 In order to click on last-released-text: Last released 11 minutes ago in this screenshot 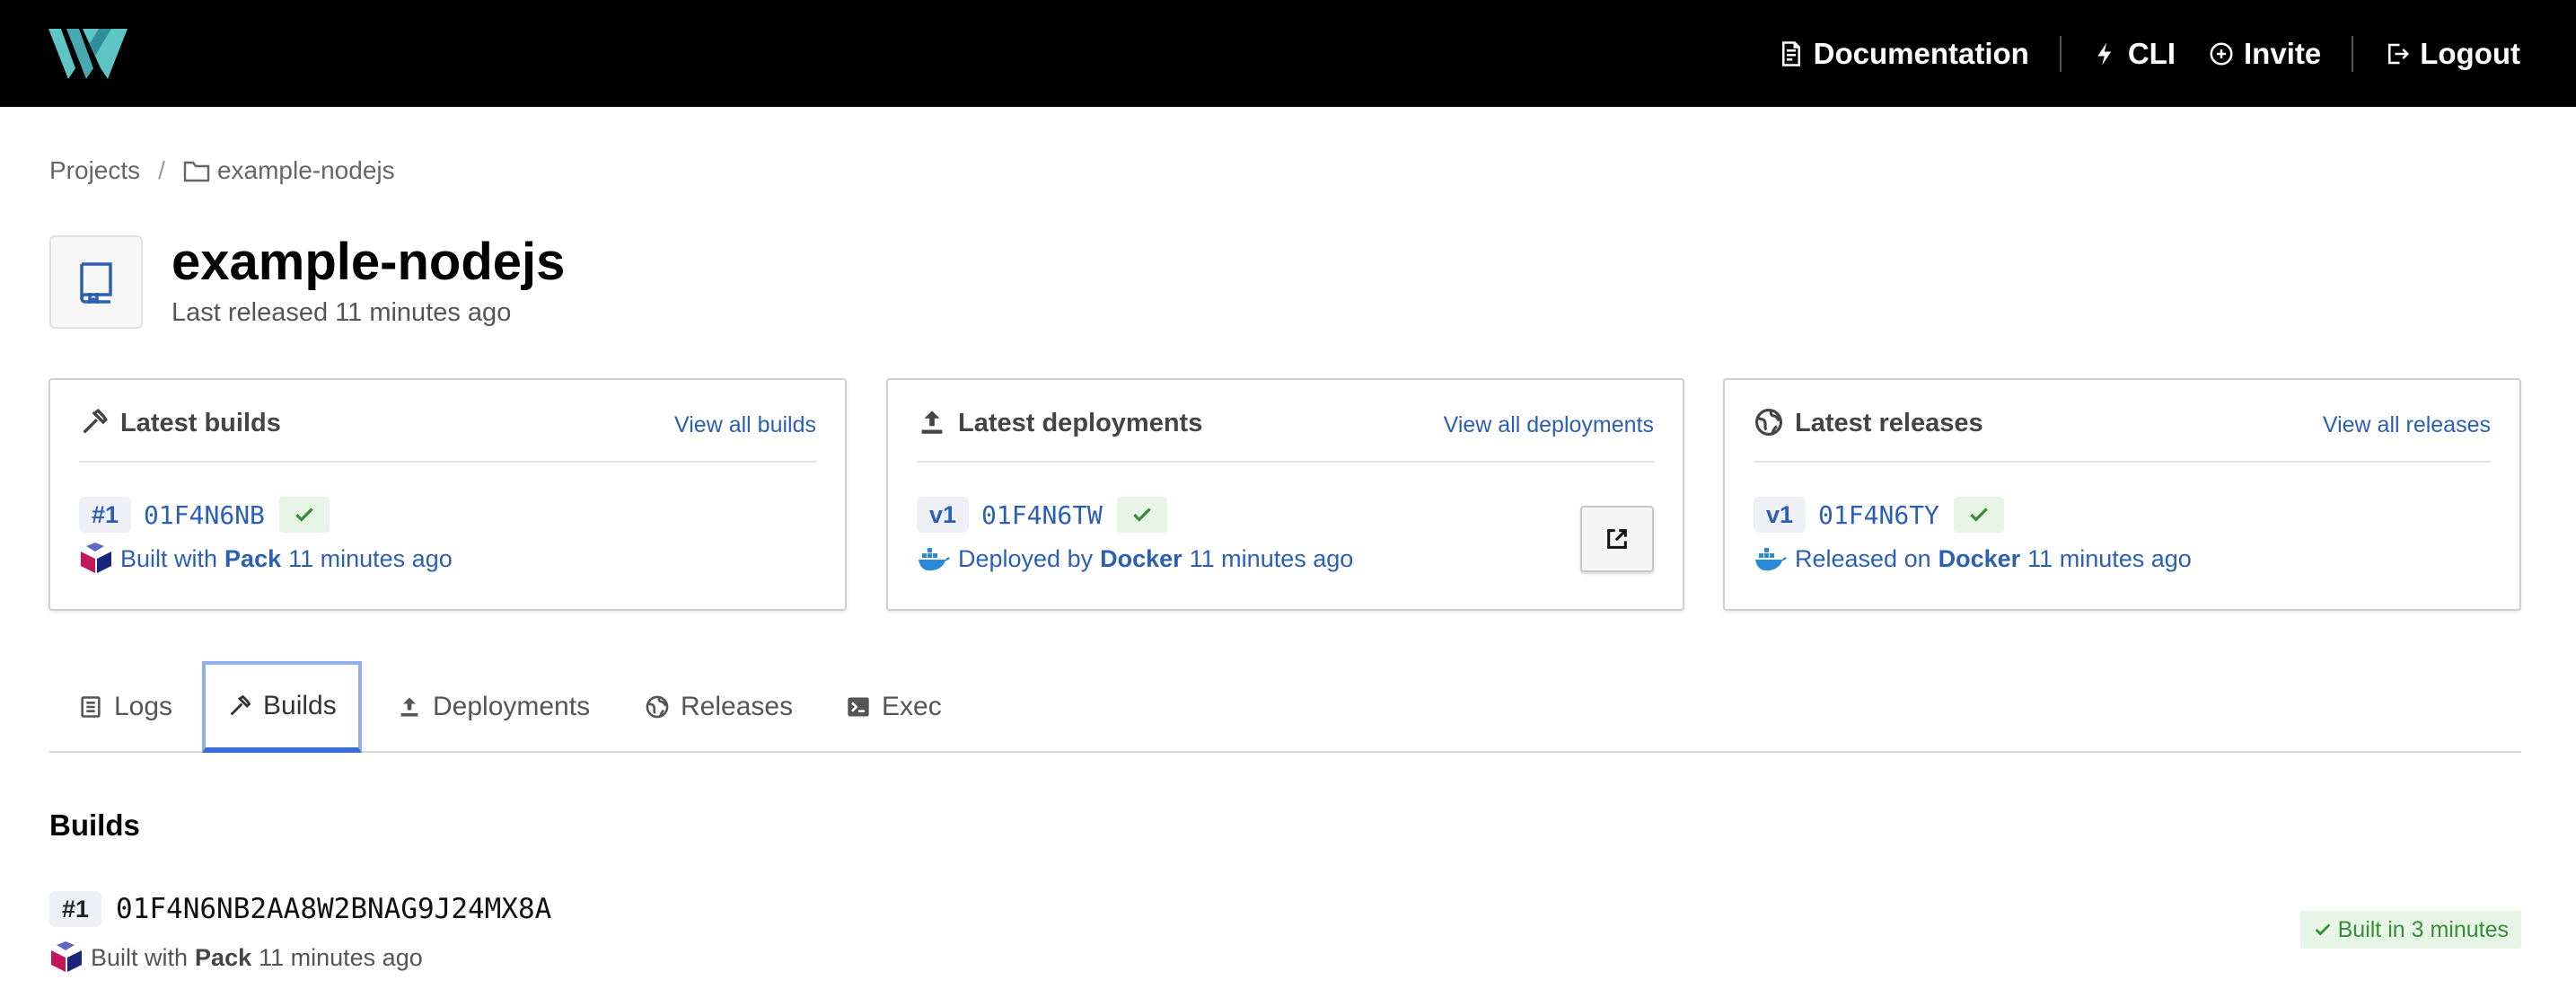, I will do `click(341, 313)`.